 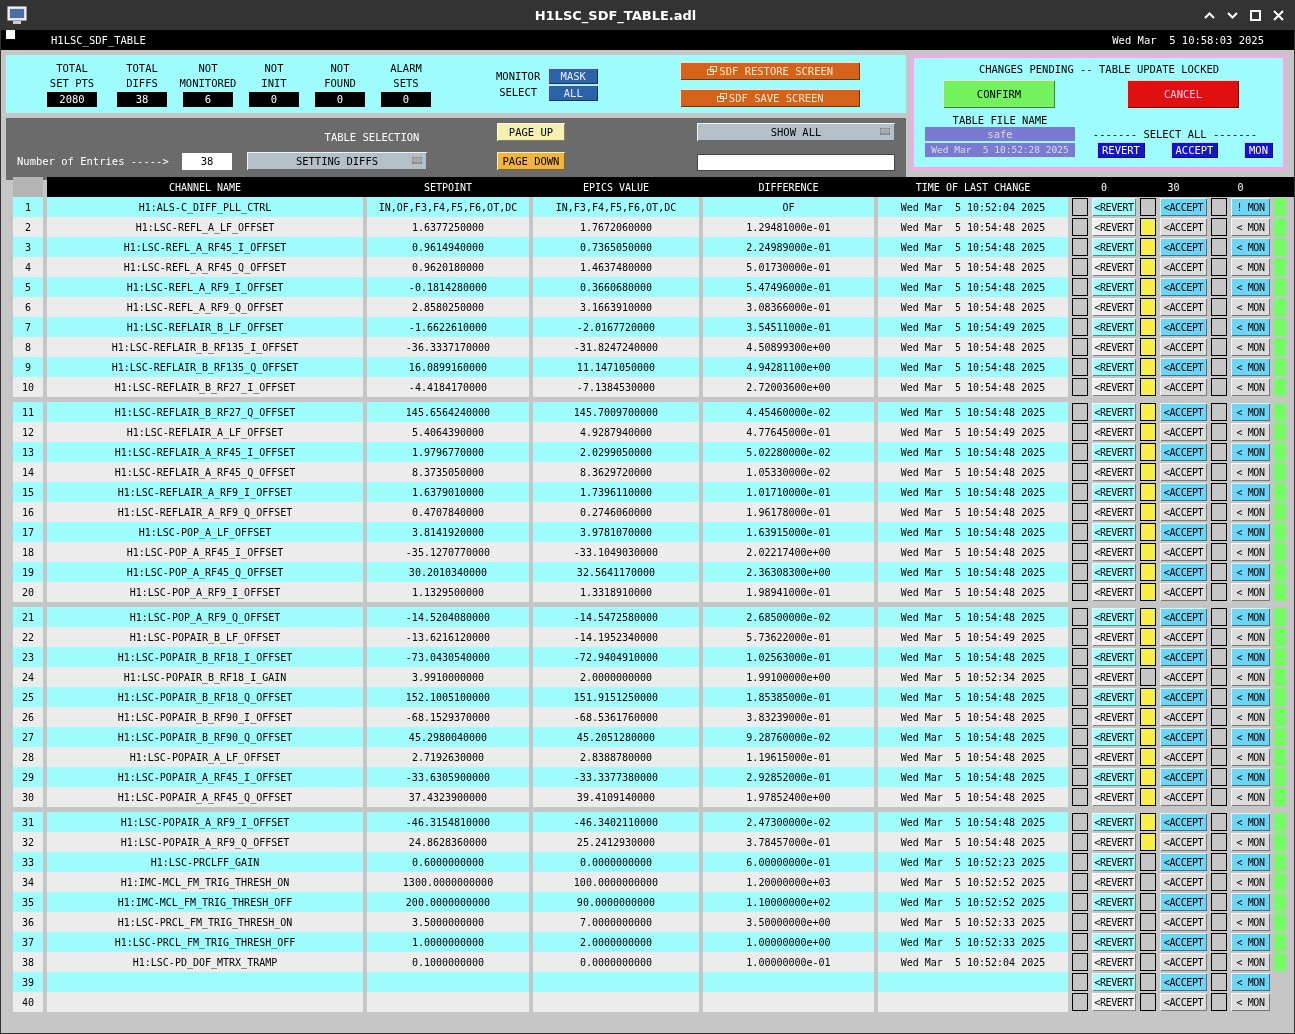 What do you see at coordinates (1209, 15) in the screenshot?
I see `chevron-up-icon` at bounding box center [1209, 15].